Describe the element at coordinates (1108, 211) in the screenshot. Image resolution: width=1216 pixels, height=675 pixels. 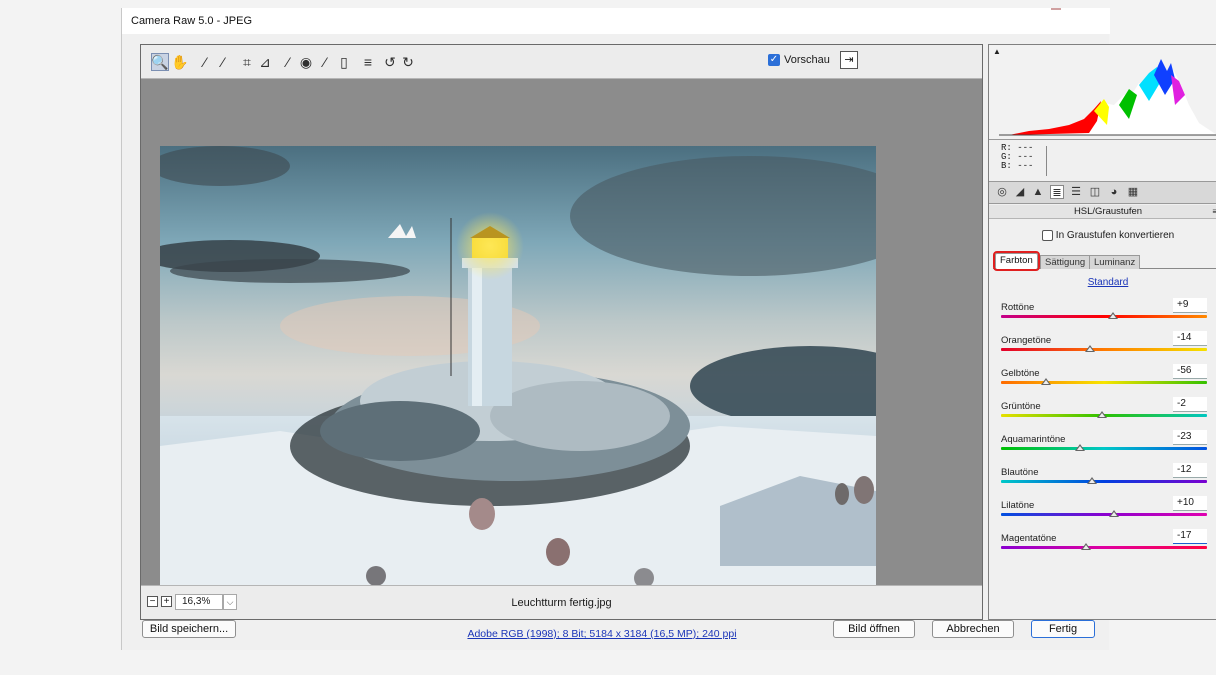
I see `panel-title-text: HSL/Graustufen` at that location.